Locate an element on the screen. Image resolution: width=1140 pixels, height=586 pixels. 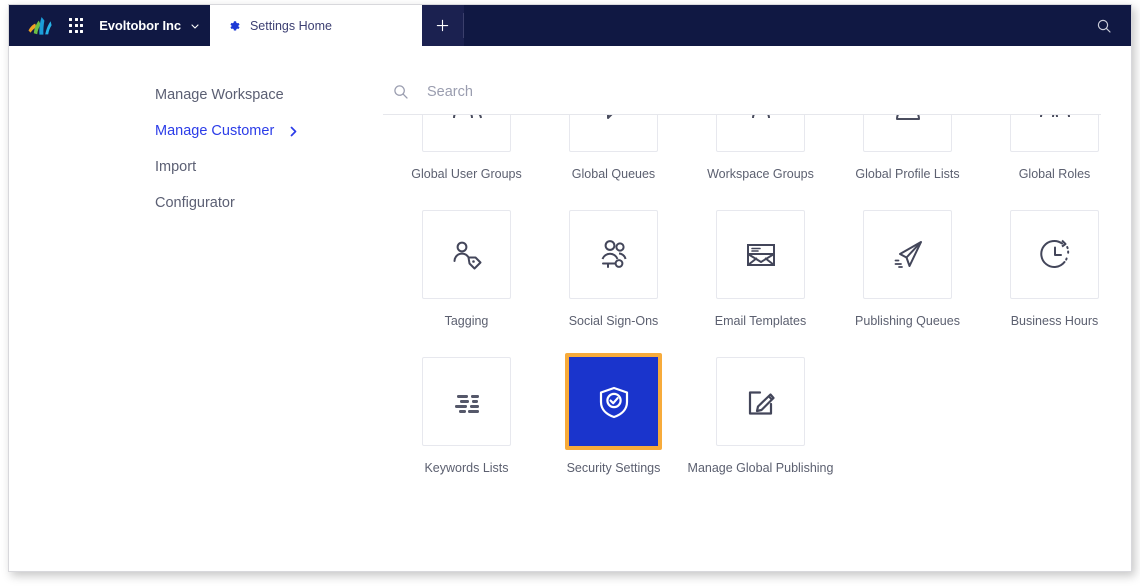
gear-icon is located at coordinates (235, 25).